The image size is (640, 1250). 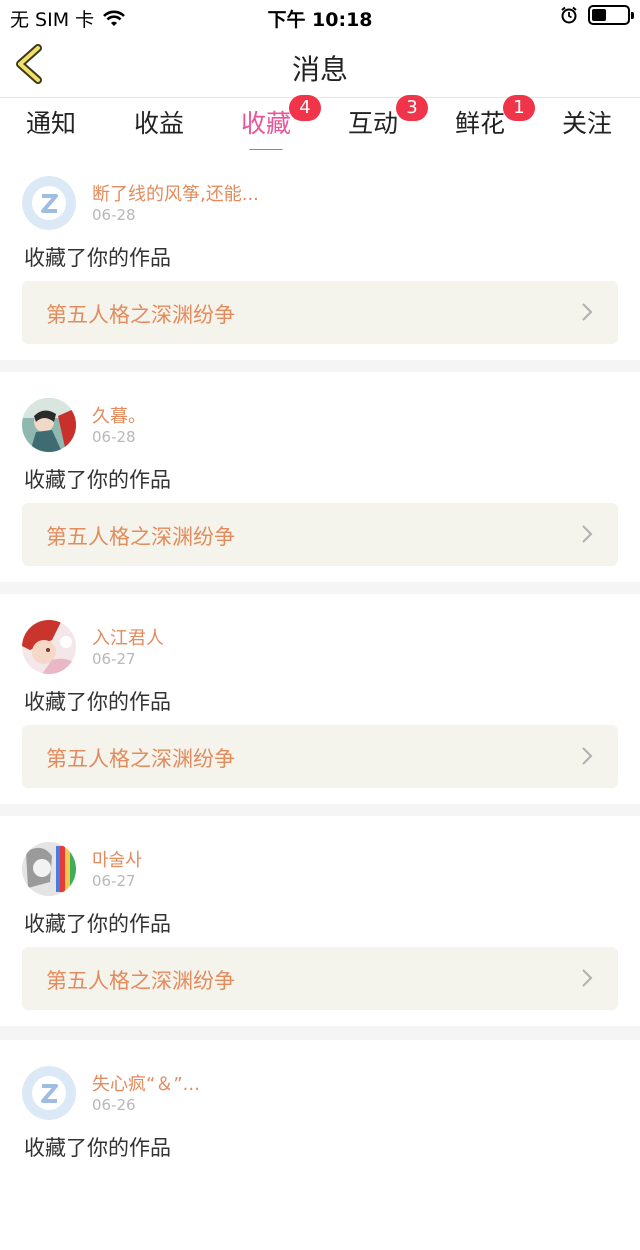 I want to click on clock: 下午 10:18, so click(x=320, y=20).